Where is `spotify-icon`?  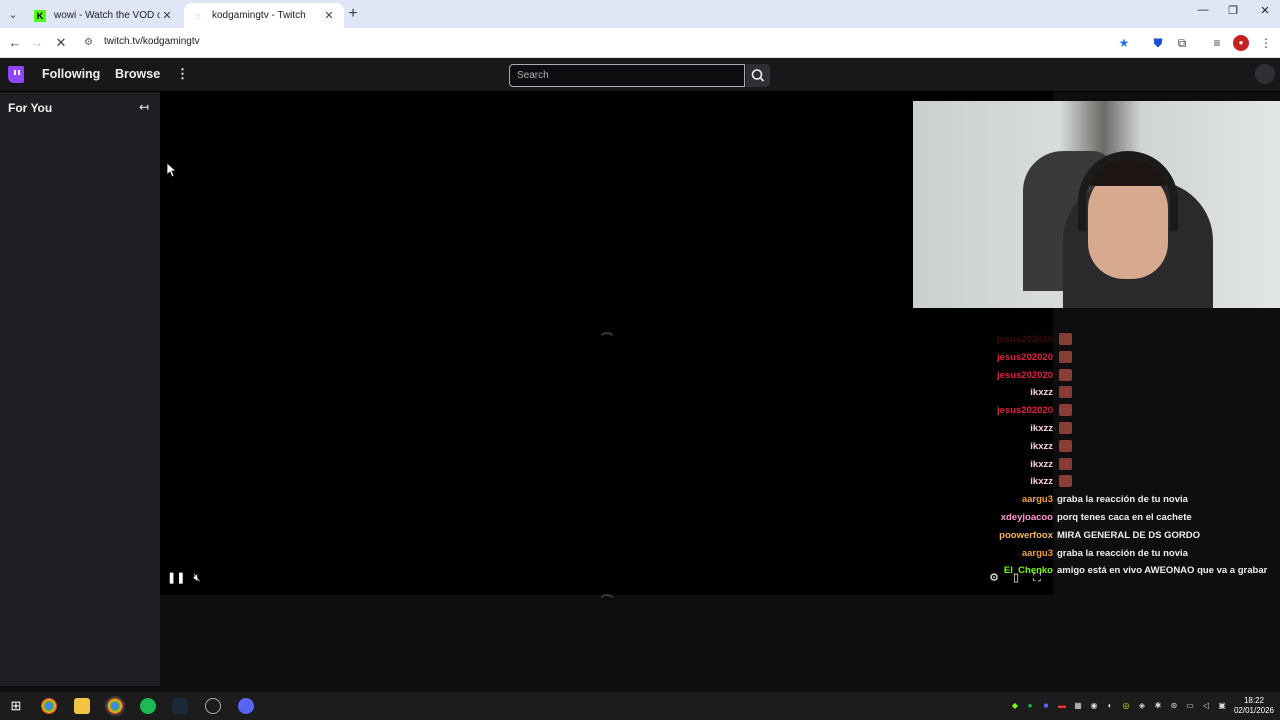
spotify-icon is located at coordinates (148, 706).